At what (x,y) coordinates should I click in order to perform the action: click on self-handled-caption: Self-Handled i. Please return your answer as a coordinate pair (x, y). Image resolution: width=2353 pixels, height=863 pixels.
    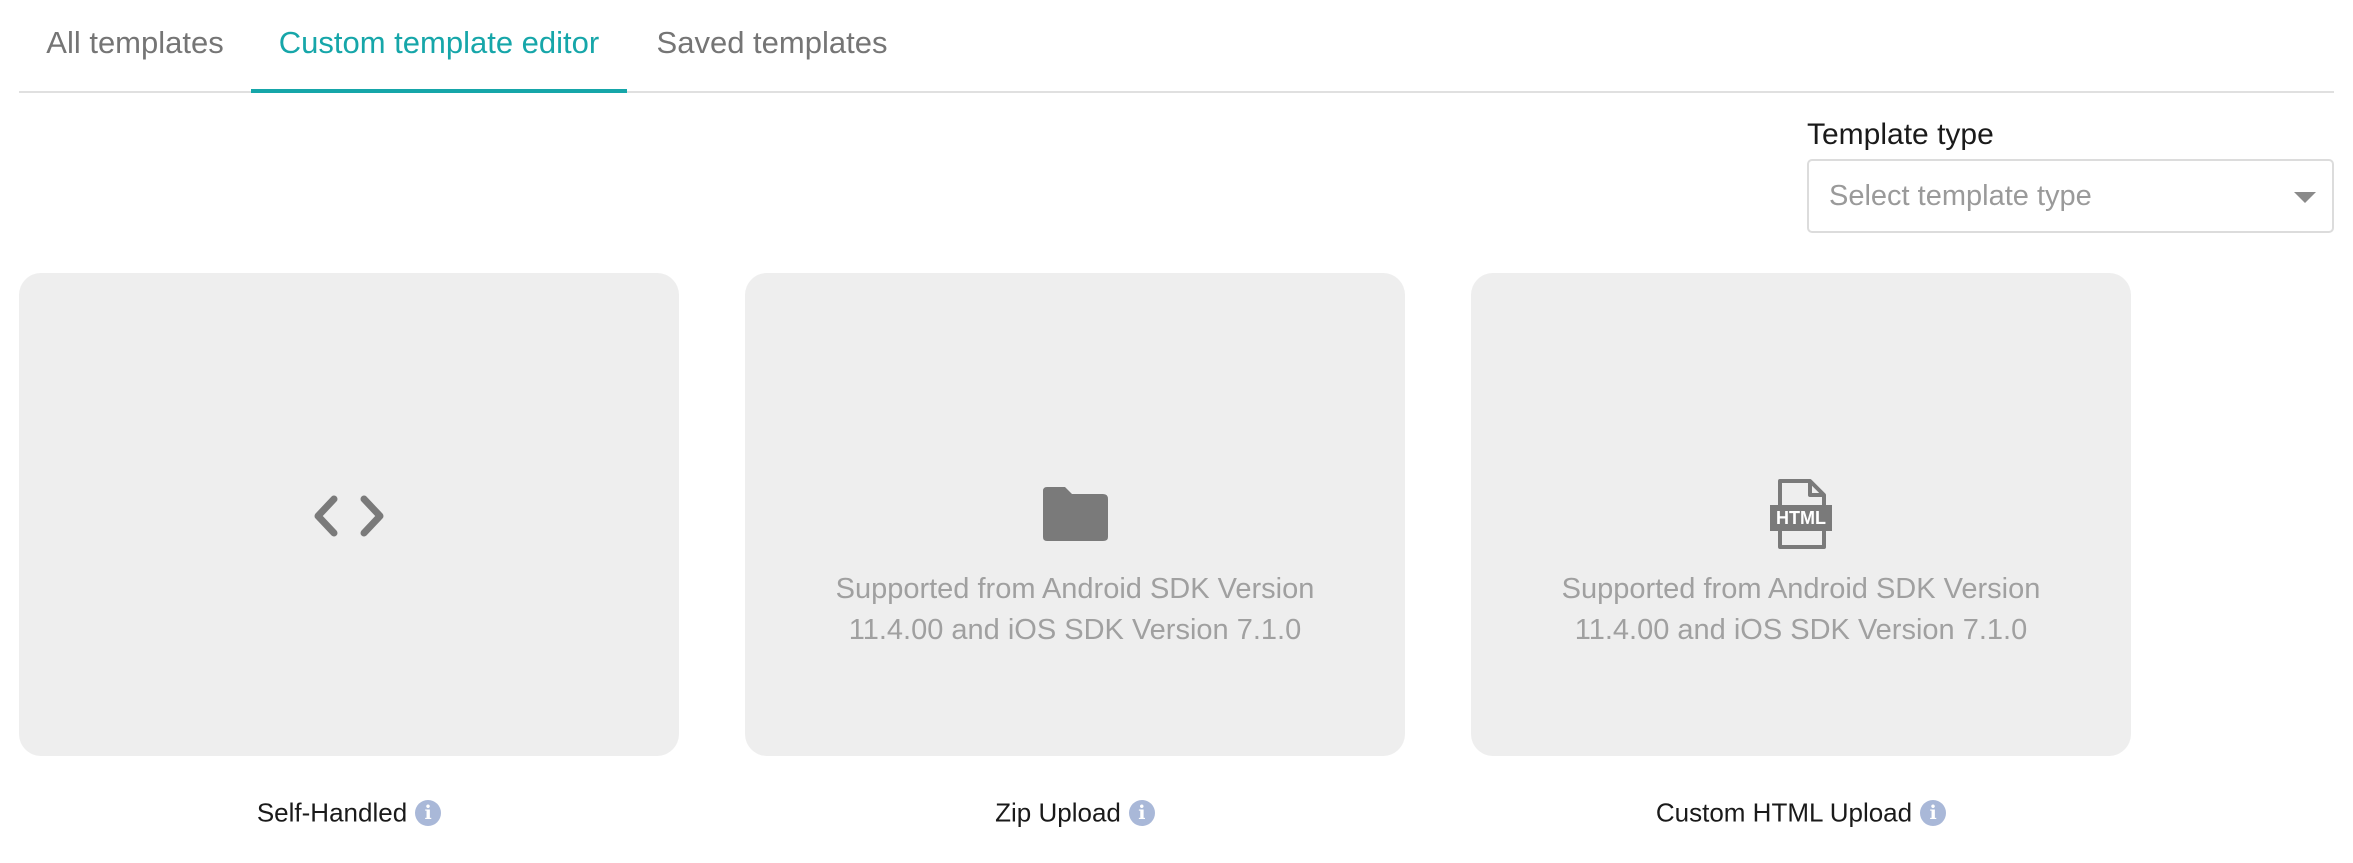
    Looking at the image, I should click on (349, 812).